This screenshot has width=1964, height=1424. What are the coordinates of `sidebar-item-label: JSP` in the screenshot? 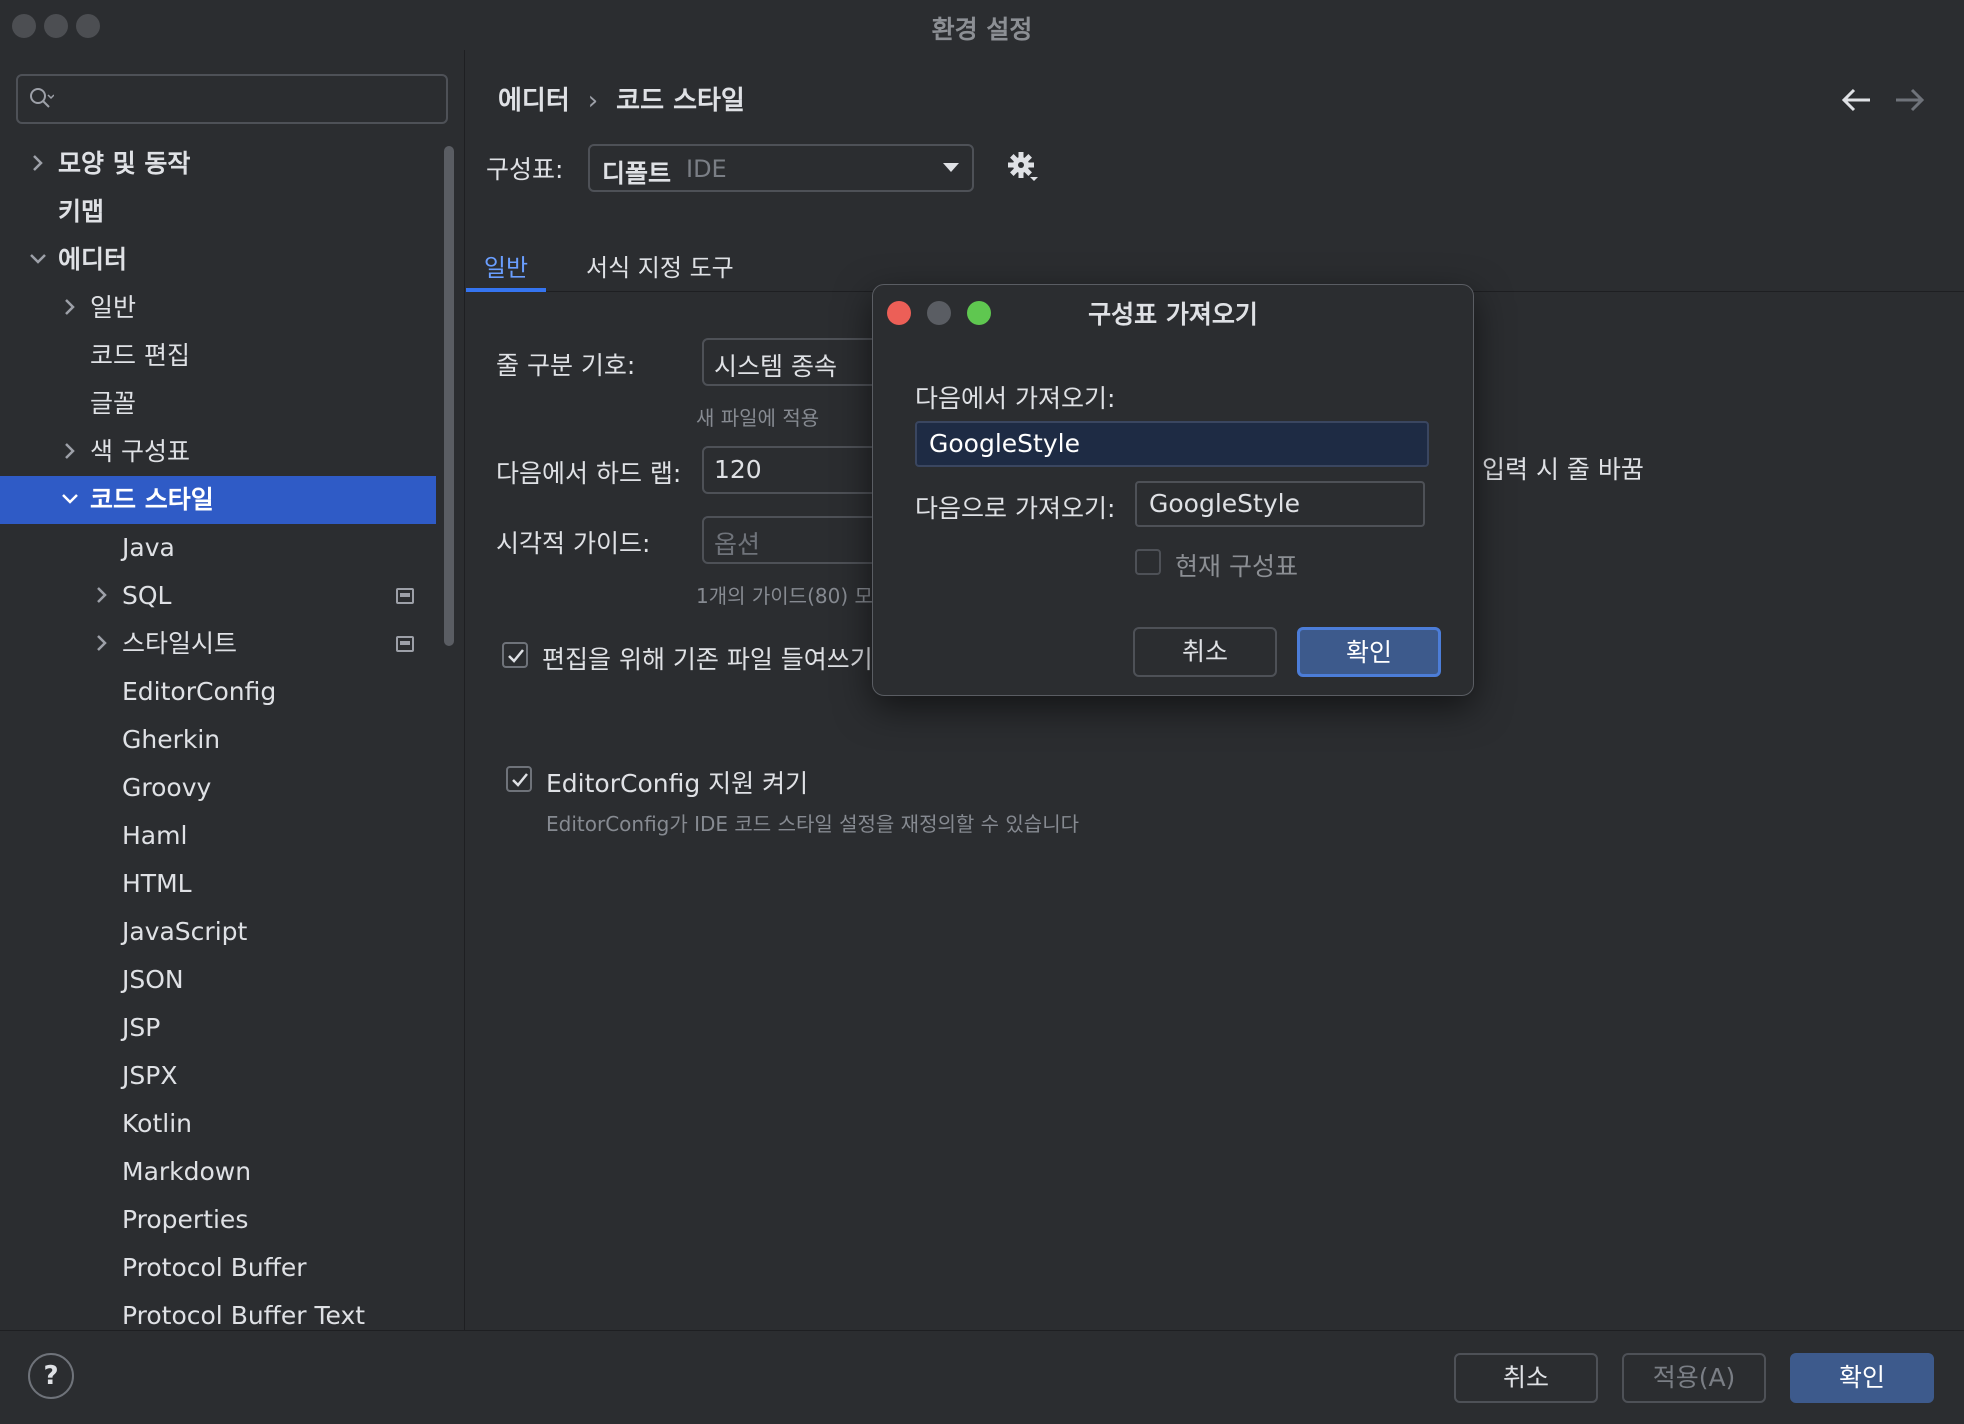 It's located at (141, 1027).